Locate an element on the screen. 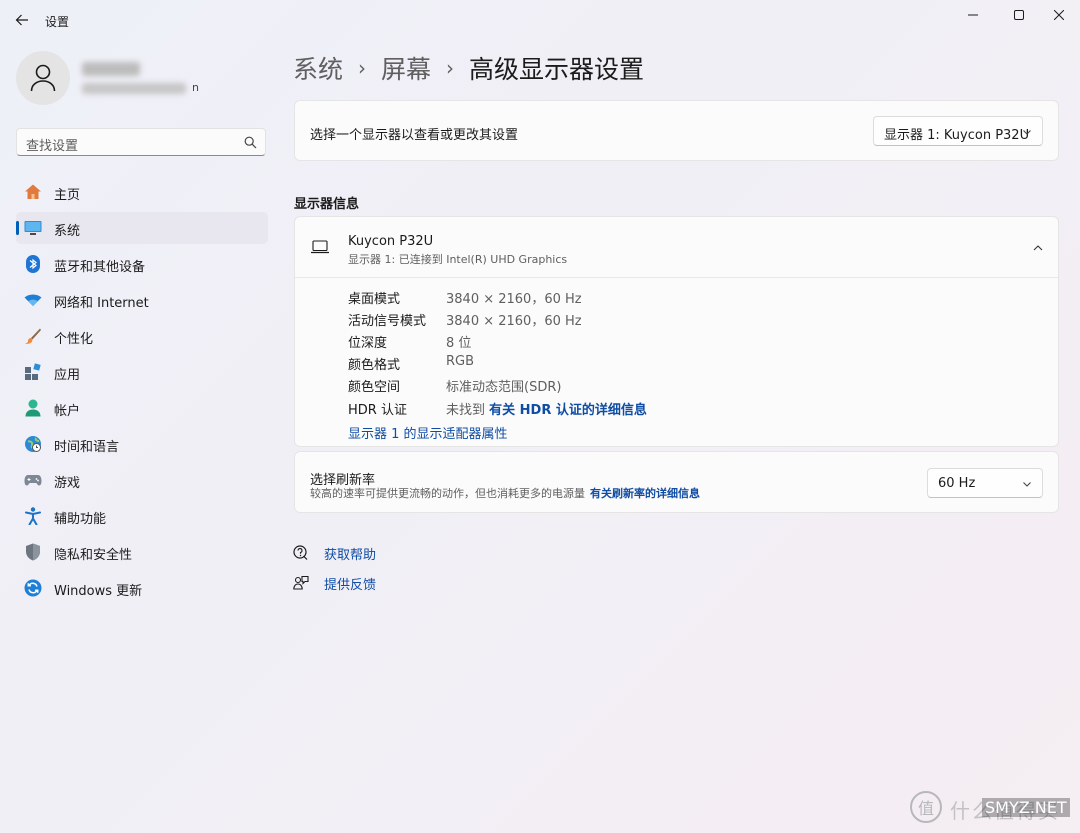 This screenshot has width=1080, height=833. breadcrumb-system: 系统 is located at coordinates (318, 68).